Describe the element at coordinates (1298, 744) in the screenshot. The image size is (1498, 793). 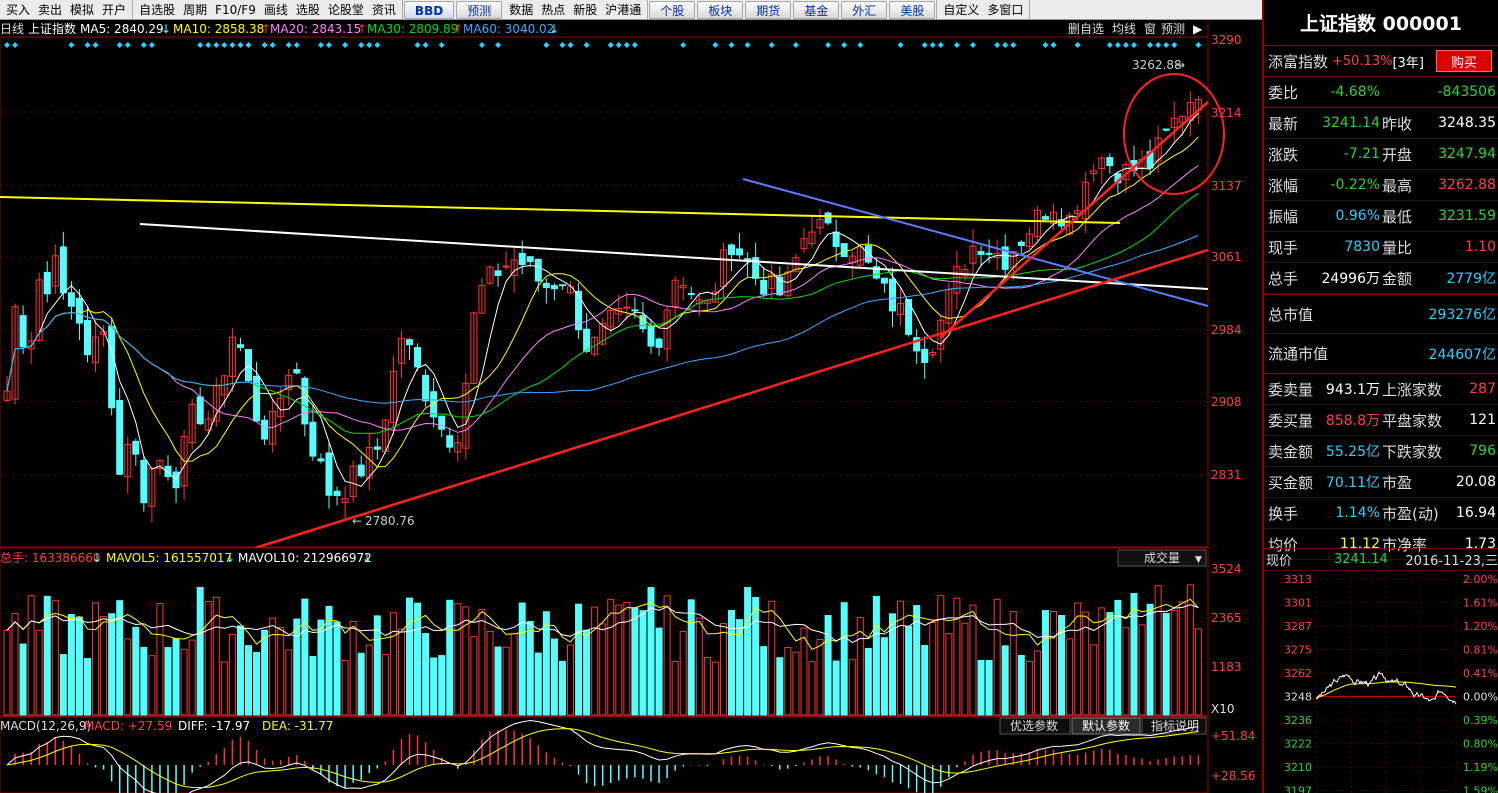
I see `mini-left-tick: 3222` at that location.